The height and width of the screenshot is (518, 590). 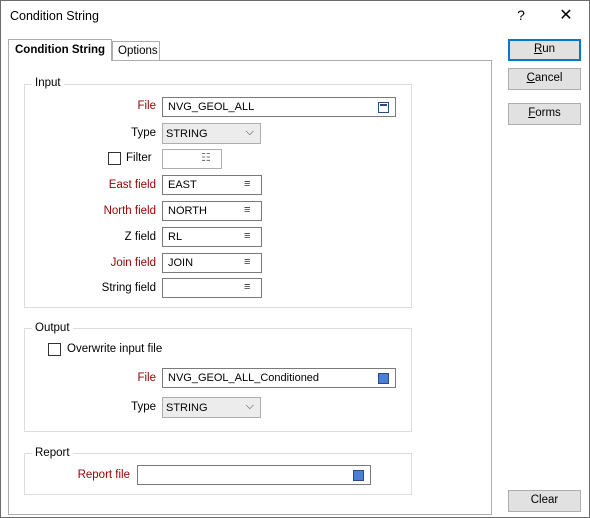 What do you see at coordinates (60, 50) in the screenshot?
I see `tab-condition-string: Condition String` at bounding box center [60, 50].